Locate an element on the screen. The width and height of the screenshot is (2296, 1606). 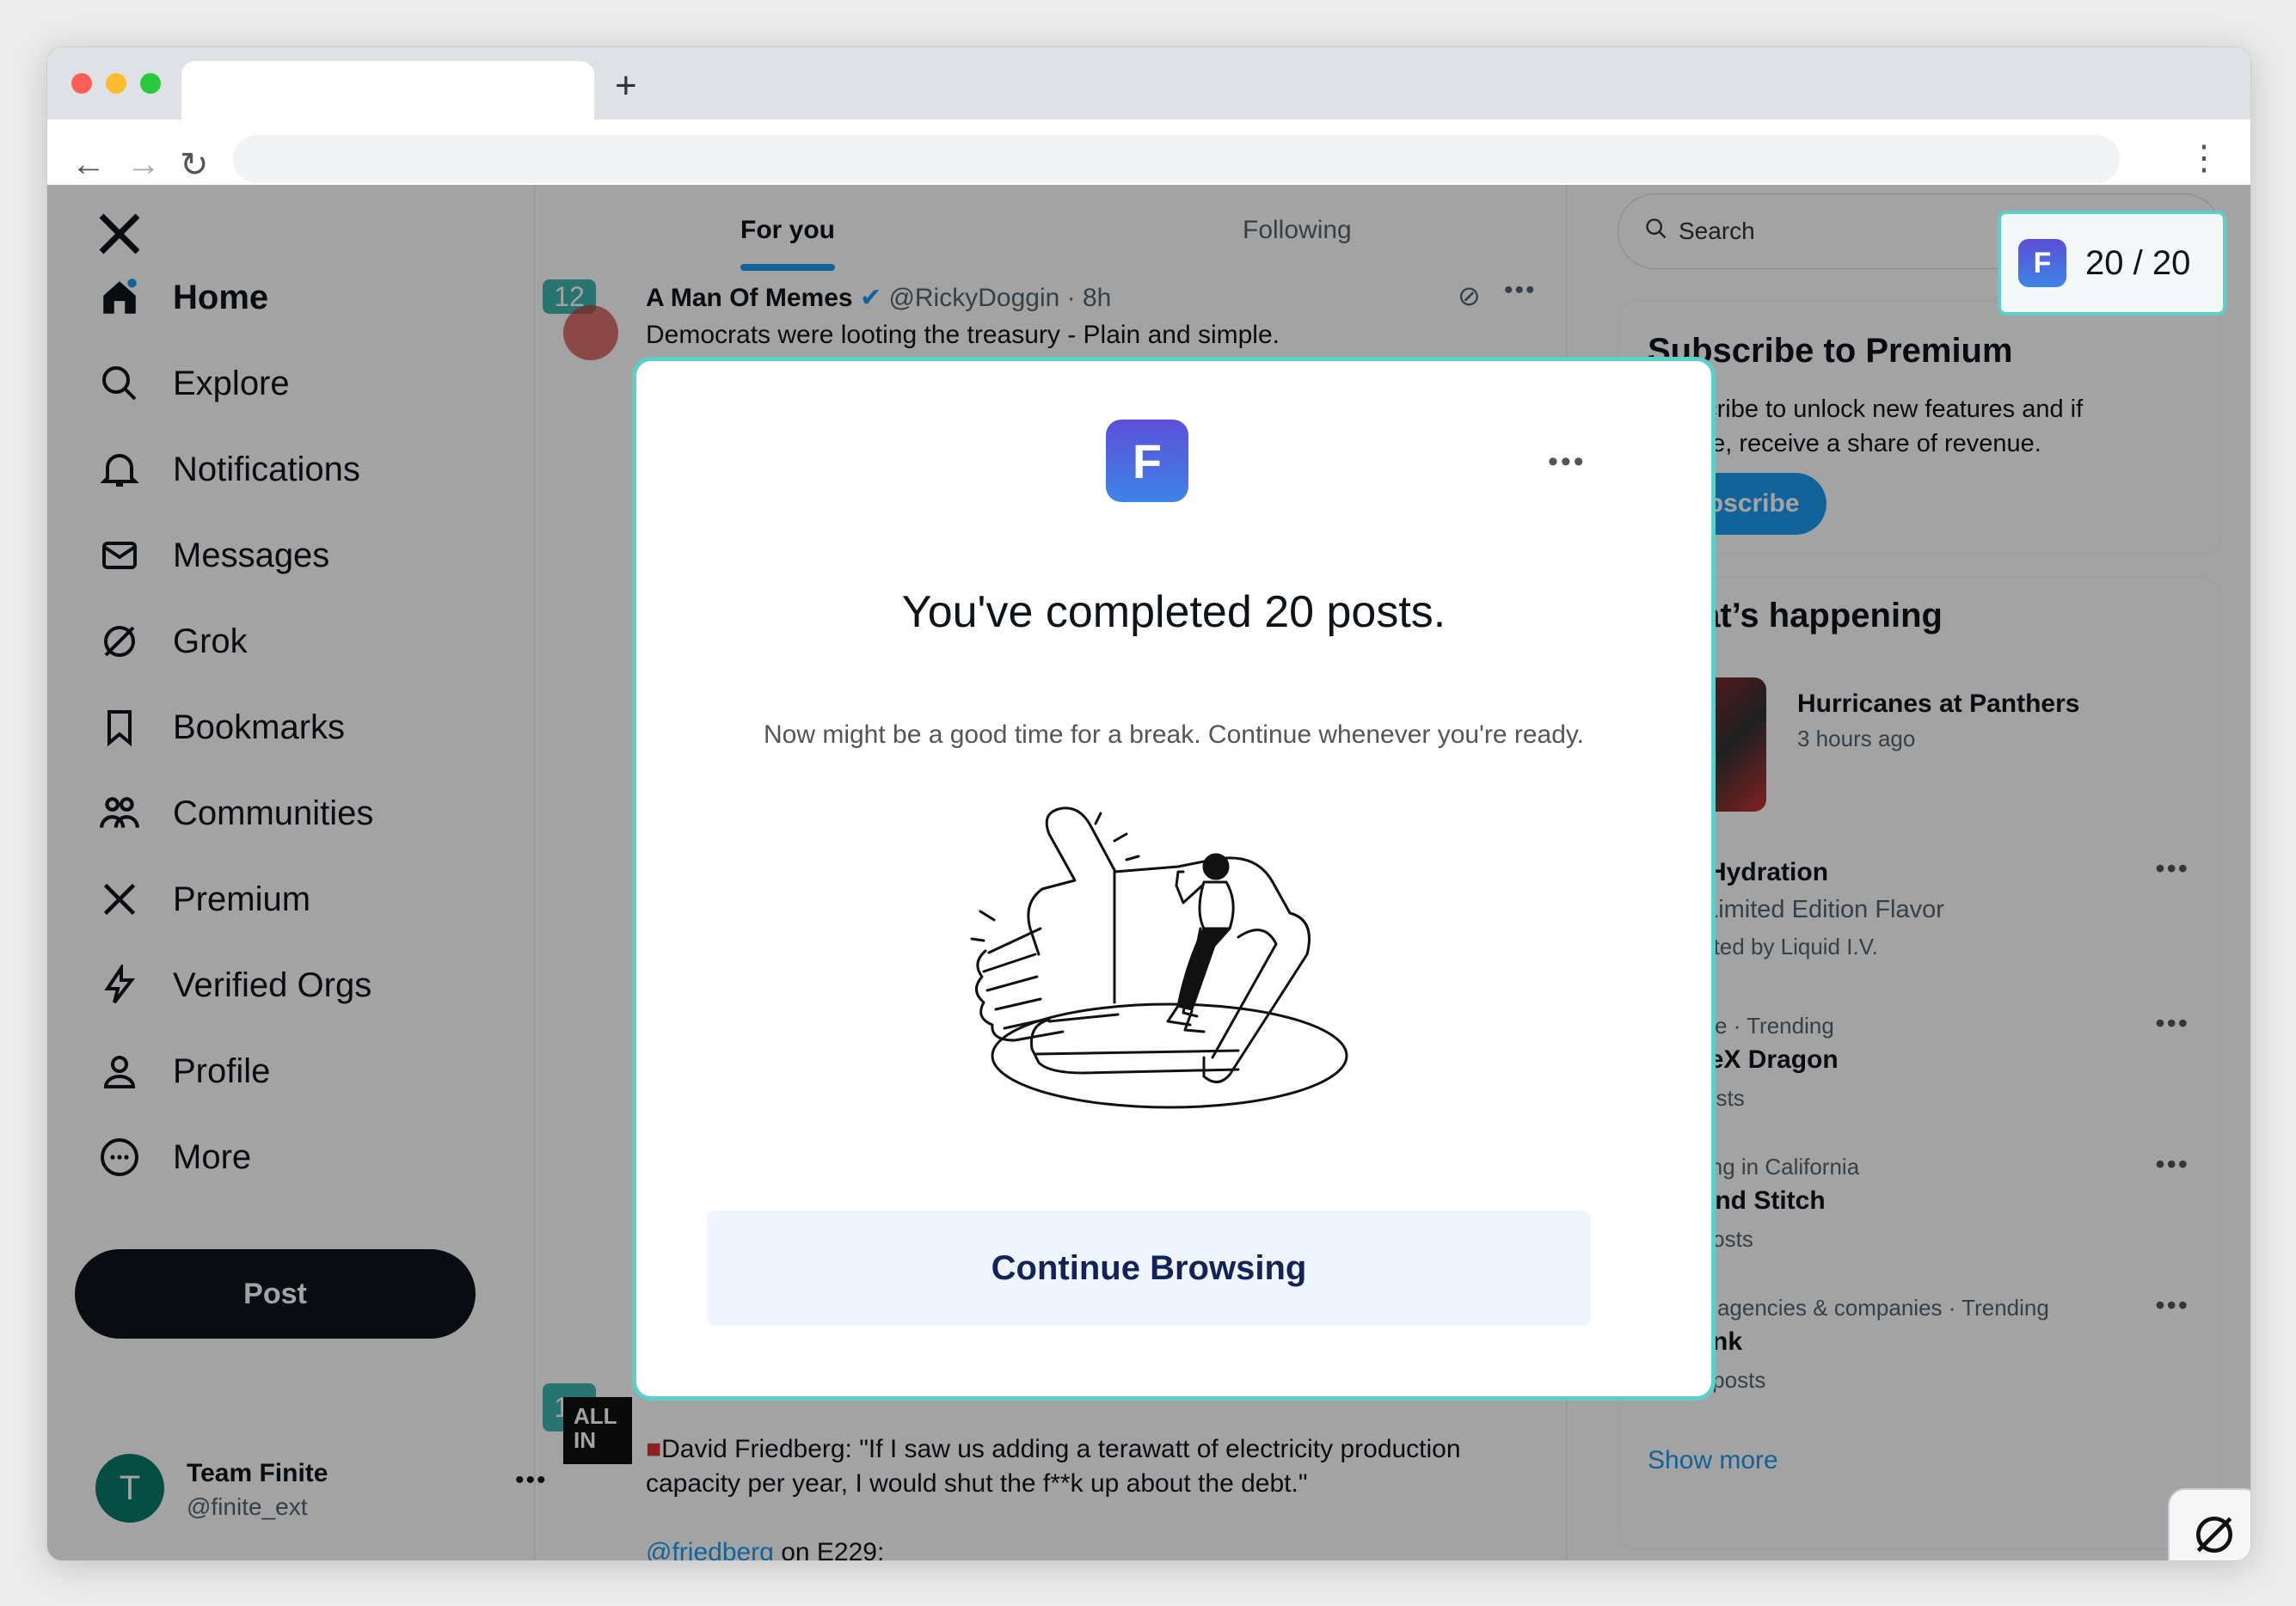
back-icon: ← is located at coordinates (88, 165).